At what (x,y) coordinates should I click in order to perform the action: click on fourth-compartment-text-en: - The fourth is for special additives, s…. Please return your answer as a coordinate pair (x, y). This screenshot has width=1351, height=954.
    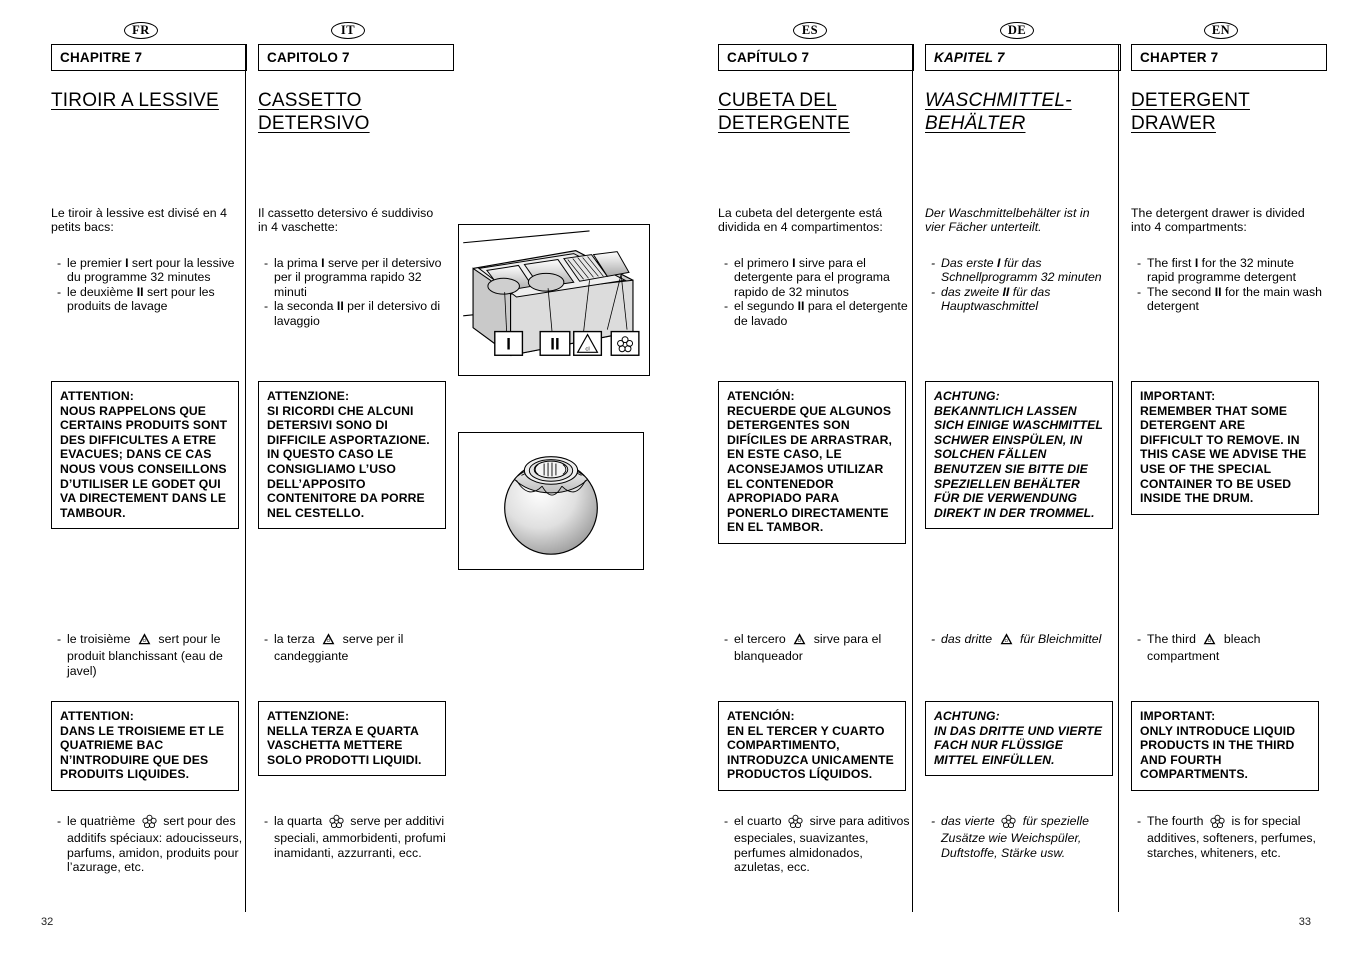
    Looking at the image, I should click on (1227, 837).